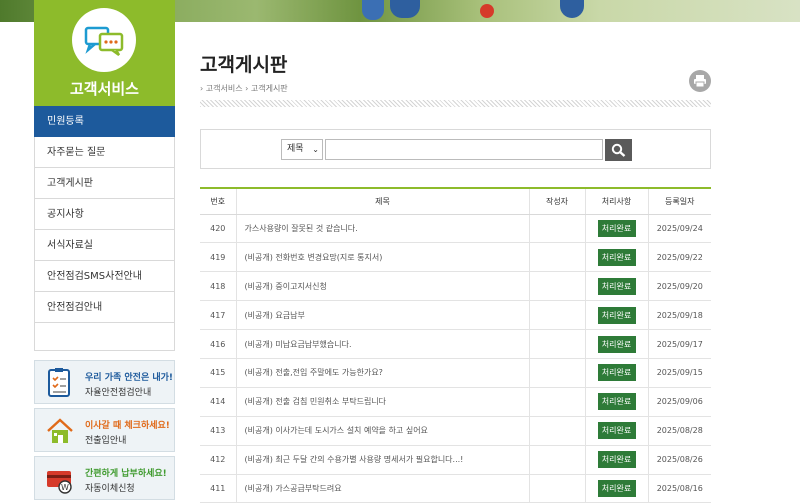 The image size is (800, 503). I want to click on row-date: 2025/09/18, so click(679, 315).